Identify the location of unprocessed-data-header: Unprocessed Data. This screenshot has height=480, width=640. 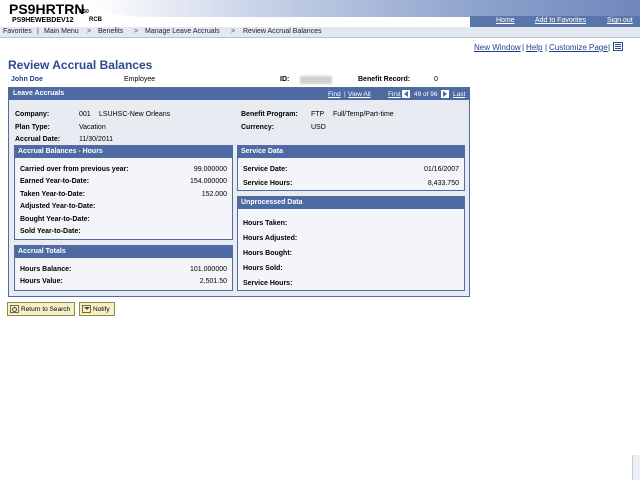
(351, 203).